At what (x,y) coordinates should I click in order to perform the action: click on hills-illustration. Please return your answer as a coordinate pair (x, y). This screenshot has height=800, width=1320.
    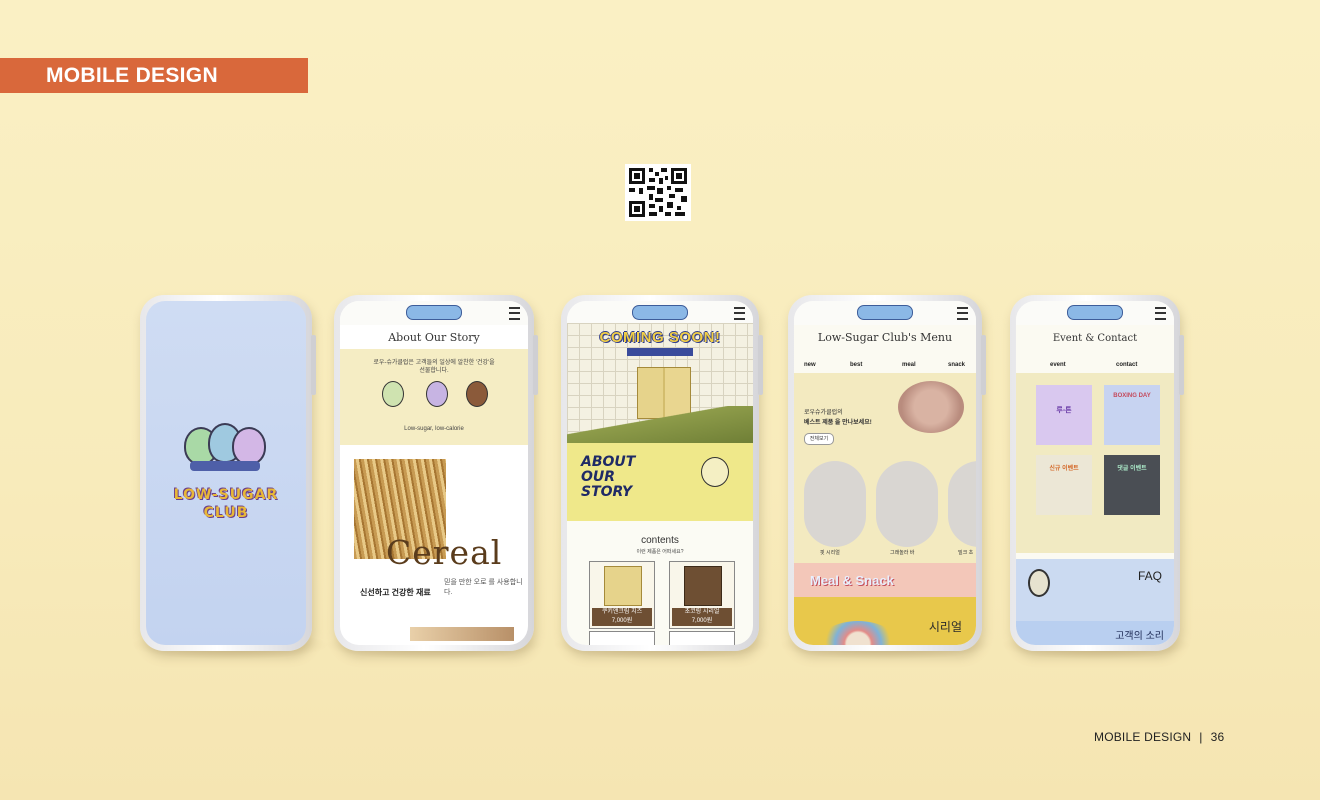
    Looking at the image, I should click on (660, 424).